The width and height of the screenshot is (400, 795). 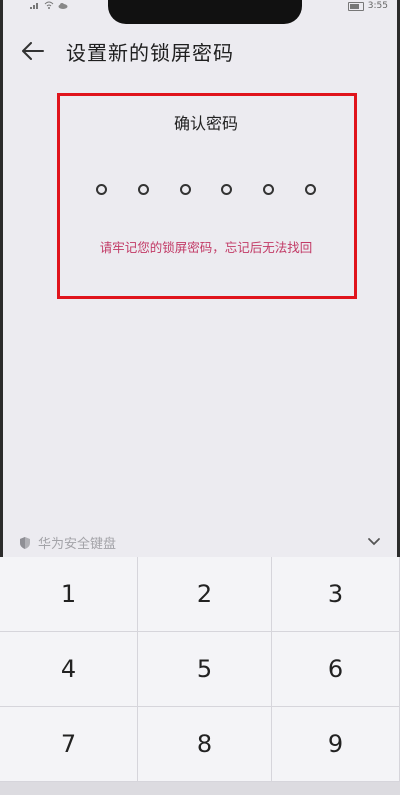 What do you see at coordinates (25, 542) in the screenshot?
I see `shield-icon` at bounding box center [25, 542].